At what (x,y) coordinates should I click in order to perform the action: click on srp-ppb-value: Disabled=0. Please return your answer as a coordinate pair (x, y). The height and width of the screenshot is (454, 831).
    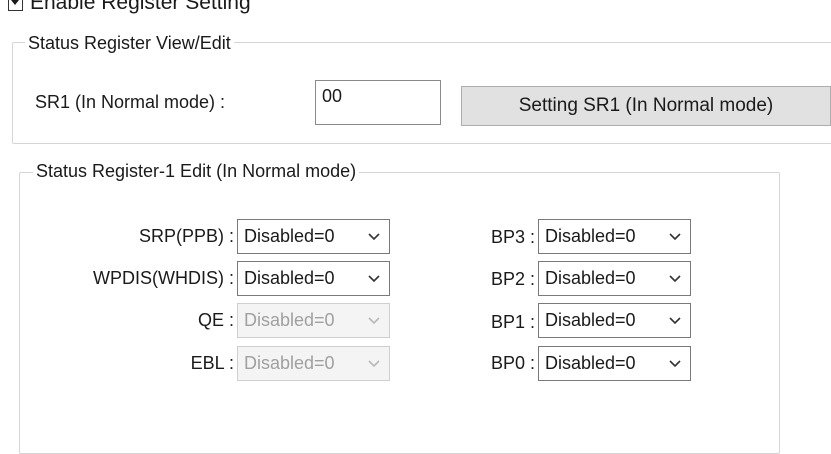
    Looking at the image, I should click on (289, 236).